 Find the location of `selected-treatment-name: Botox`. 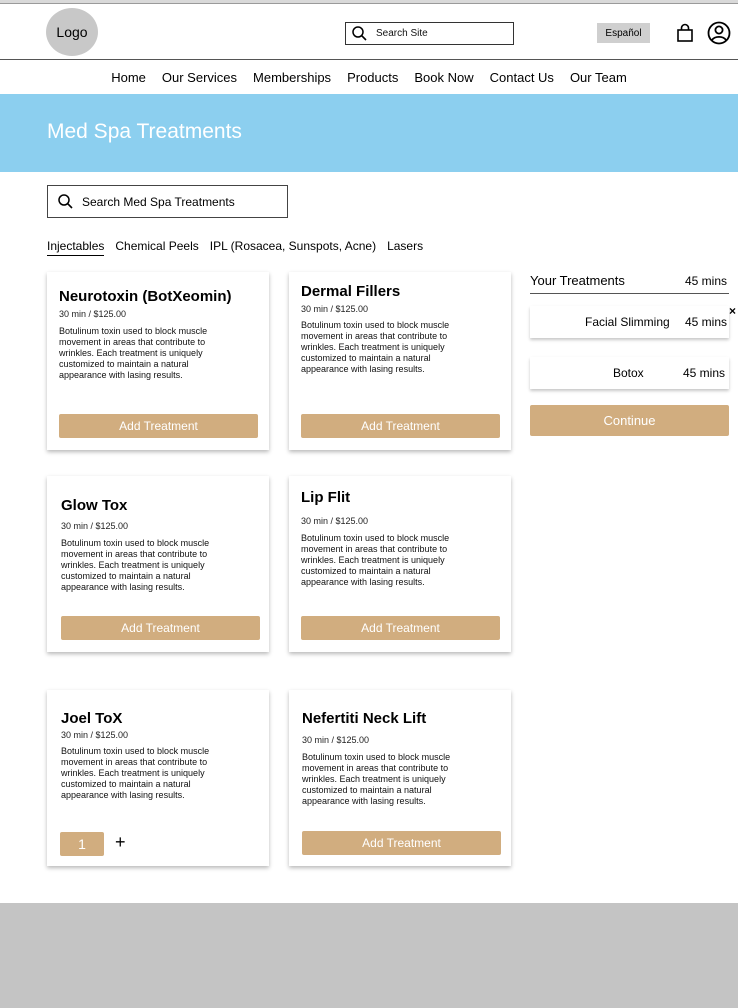

selected-treatment-name: Botox is located at coordinates (628, 373).